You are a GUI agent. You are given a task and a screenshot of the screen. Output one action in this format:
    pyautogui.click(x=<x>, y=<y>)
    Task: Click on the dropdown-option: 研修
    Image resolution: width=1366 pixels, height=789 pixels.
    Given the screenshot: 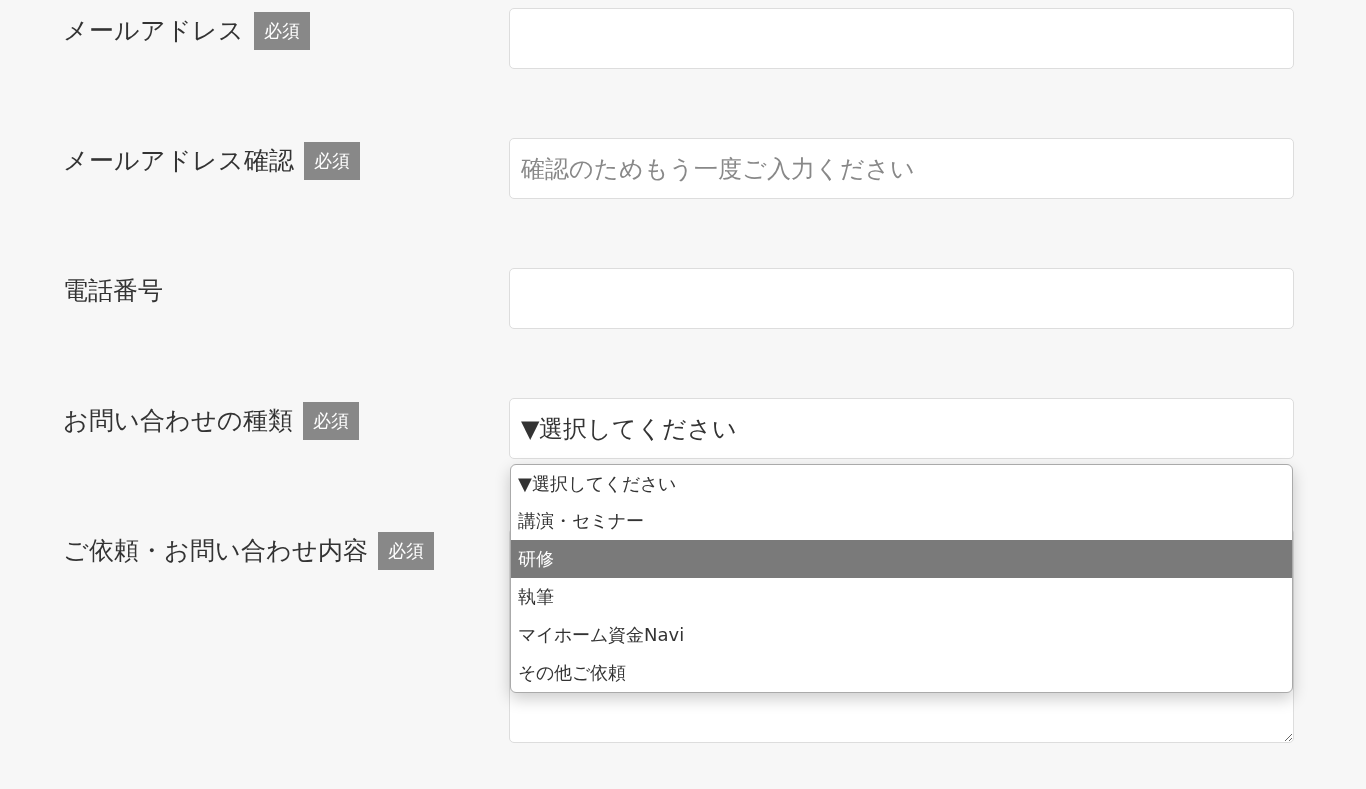 What is the action you would take?
    pyautogui.click(x=901, y=559)
    